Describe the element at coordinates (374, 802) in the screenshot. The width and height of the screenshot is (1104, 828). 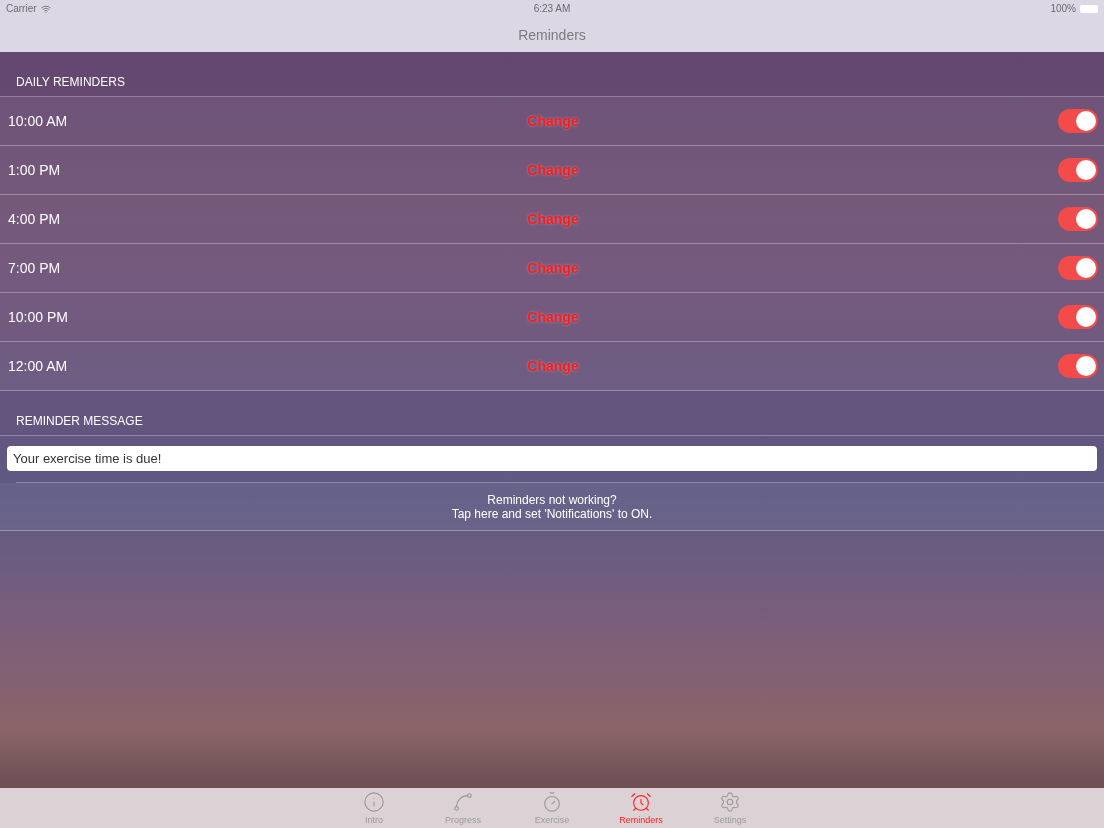
I see `info-icon` at that location.